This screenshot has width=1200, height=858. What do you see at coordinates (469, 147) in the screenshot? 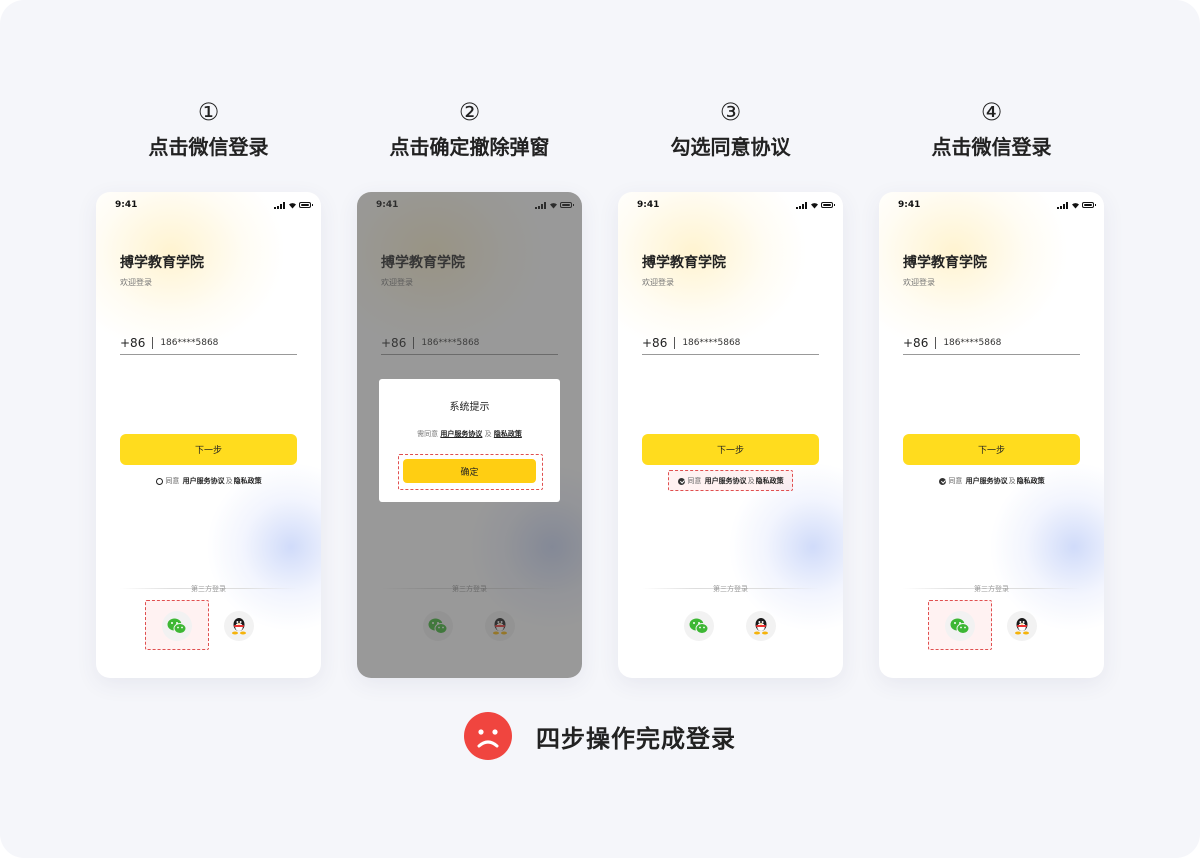
I see `step-title: 点击确定撤除弹窗` at bounding box center [469, 147].